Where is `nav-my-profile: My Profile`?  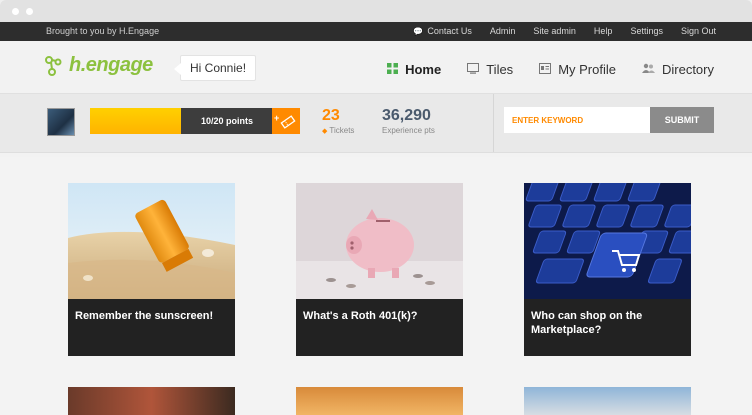 nav-my-profile: My Profile is located at coordinates (577, 69).